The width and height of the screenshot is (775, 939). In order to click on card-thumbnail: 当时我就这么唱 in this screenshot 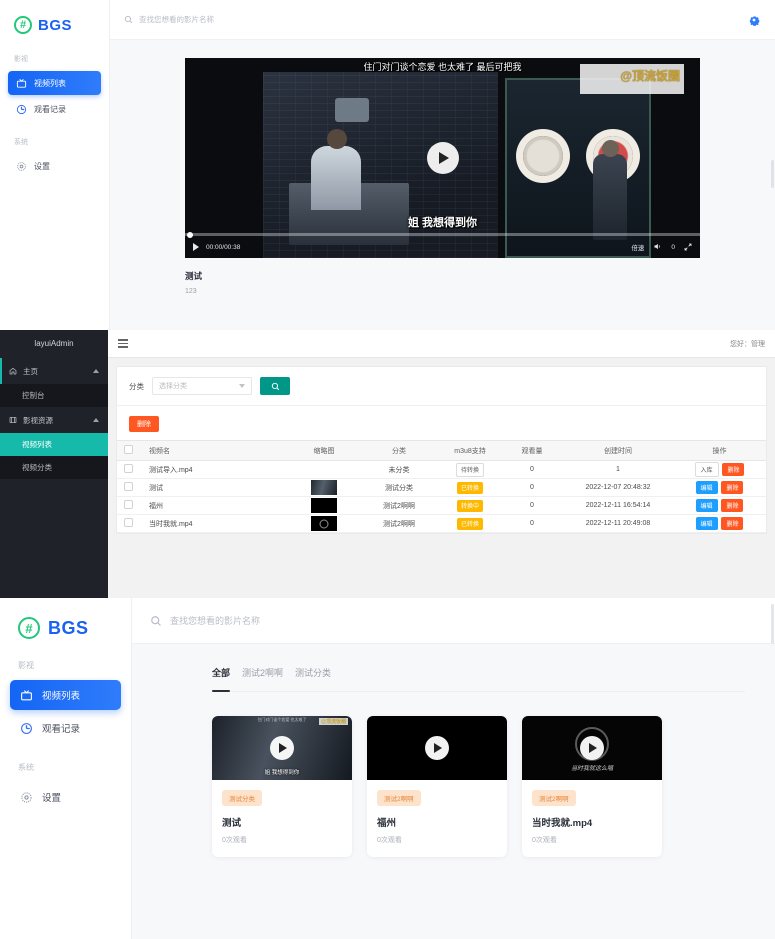, I will do `click(592, 748)`.